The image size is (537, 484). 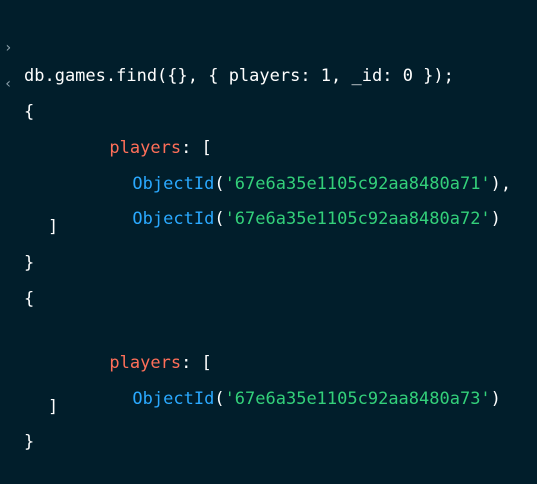 I want to click on result-key-line-2: players: [, so click(x=105, y=333).